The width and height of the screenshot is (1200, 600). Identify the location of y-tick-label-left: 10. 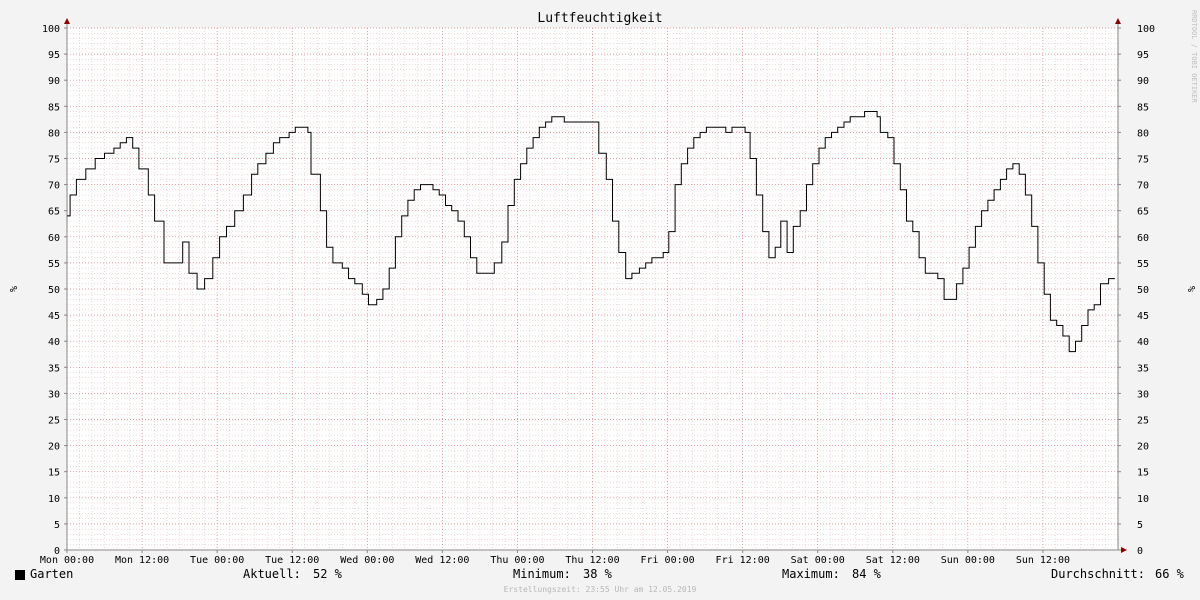
(54, 499).